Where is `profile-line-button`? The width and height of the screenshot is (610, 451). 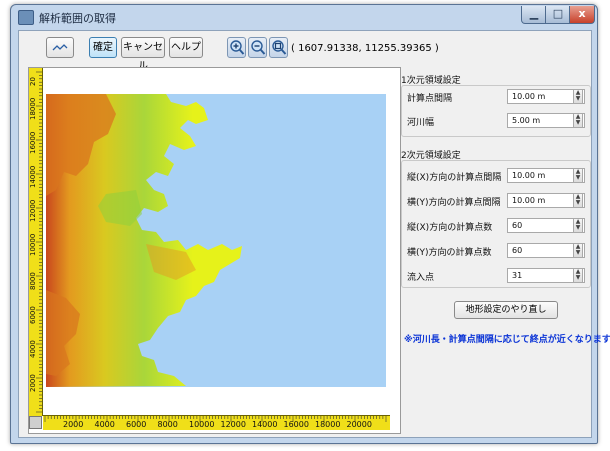 profile-line-button is located at coordinates (60, 47).